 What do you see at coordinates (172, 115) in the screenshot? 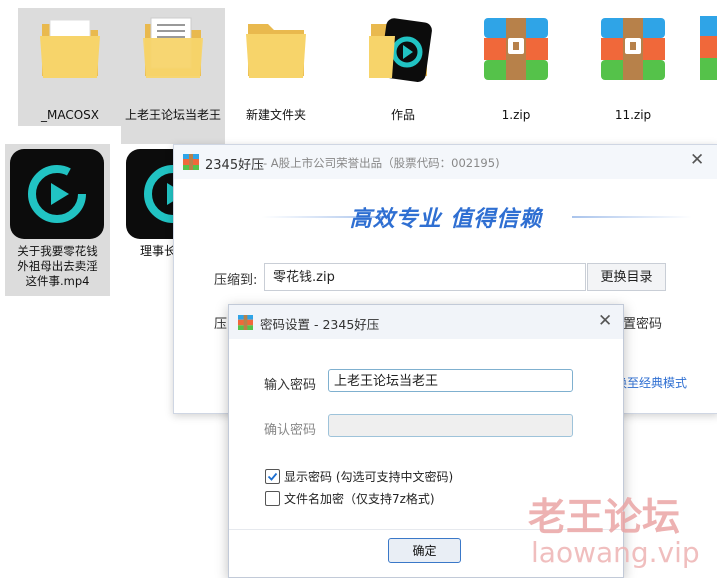
I see `file-label: 上老王论坛当老王` at bounding box center [172, 115].